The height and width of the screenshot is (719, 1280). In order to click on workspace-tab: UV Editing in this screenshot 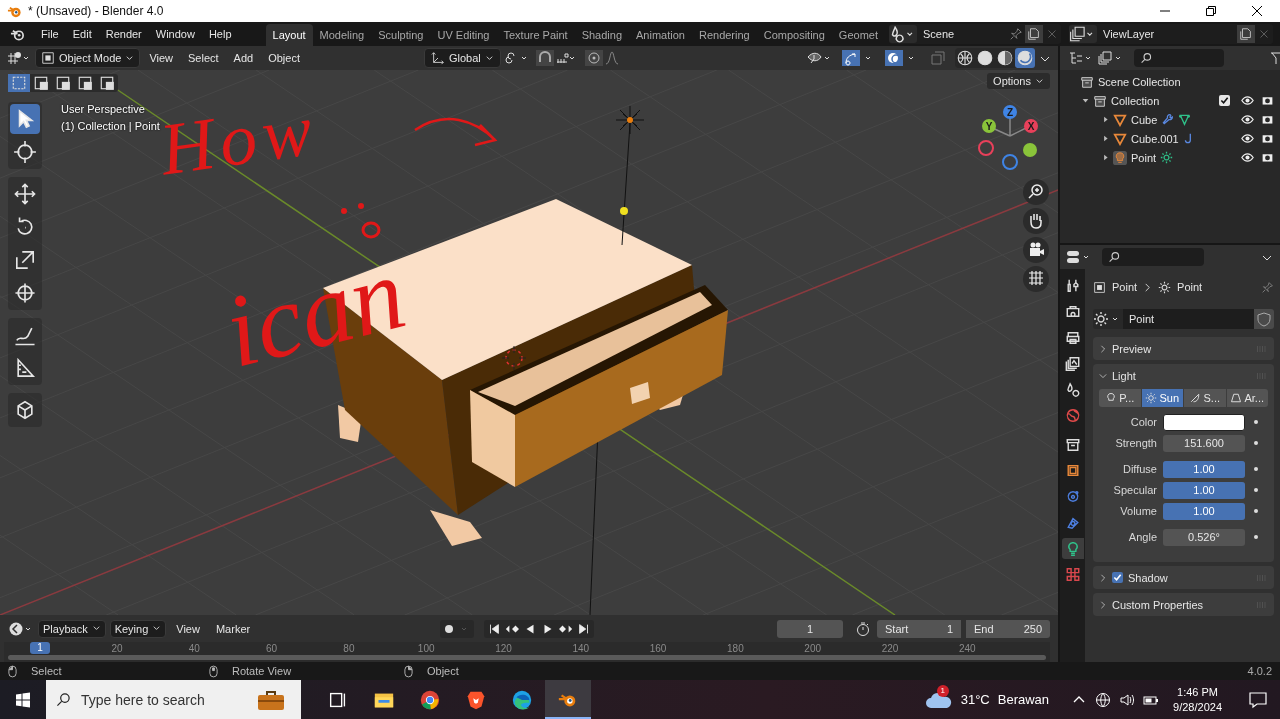, I will do `click(463, 35)`.